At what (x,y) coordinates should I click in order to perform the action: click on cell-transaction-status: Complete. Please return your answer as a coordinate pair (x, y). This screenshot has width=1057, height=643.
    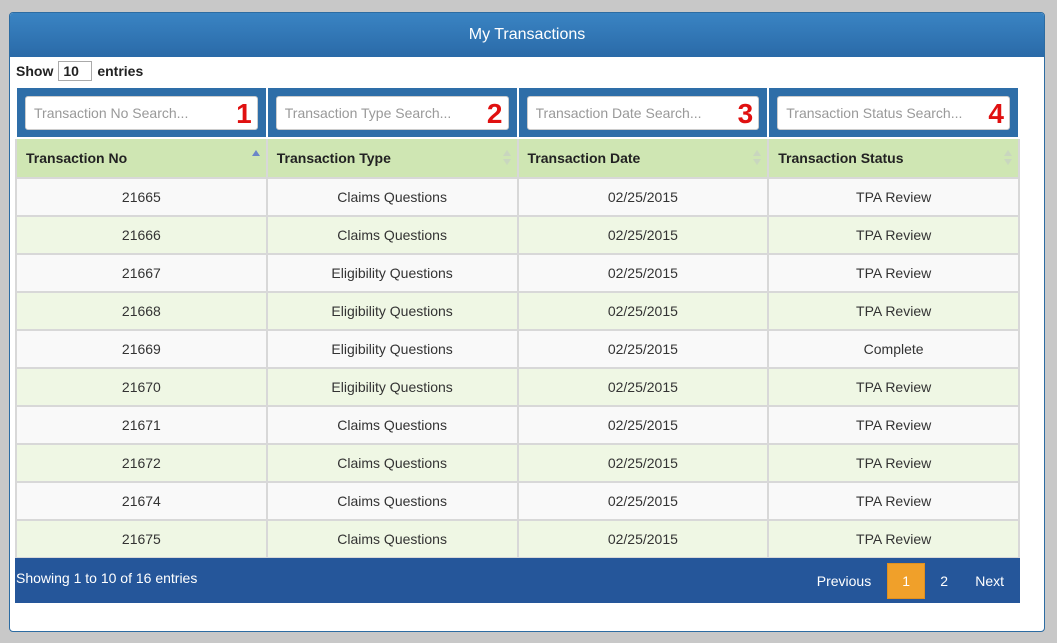
    Looking at the image, I should click on (893, 349).